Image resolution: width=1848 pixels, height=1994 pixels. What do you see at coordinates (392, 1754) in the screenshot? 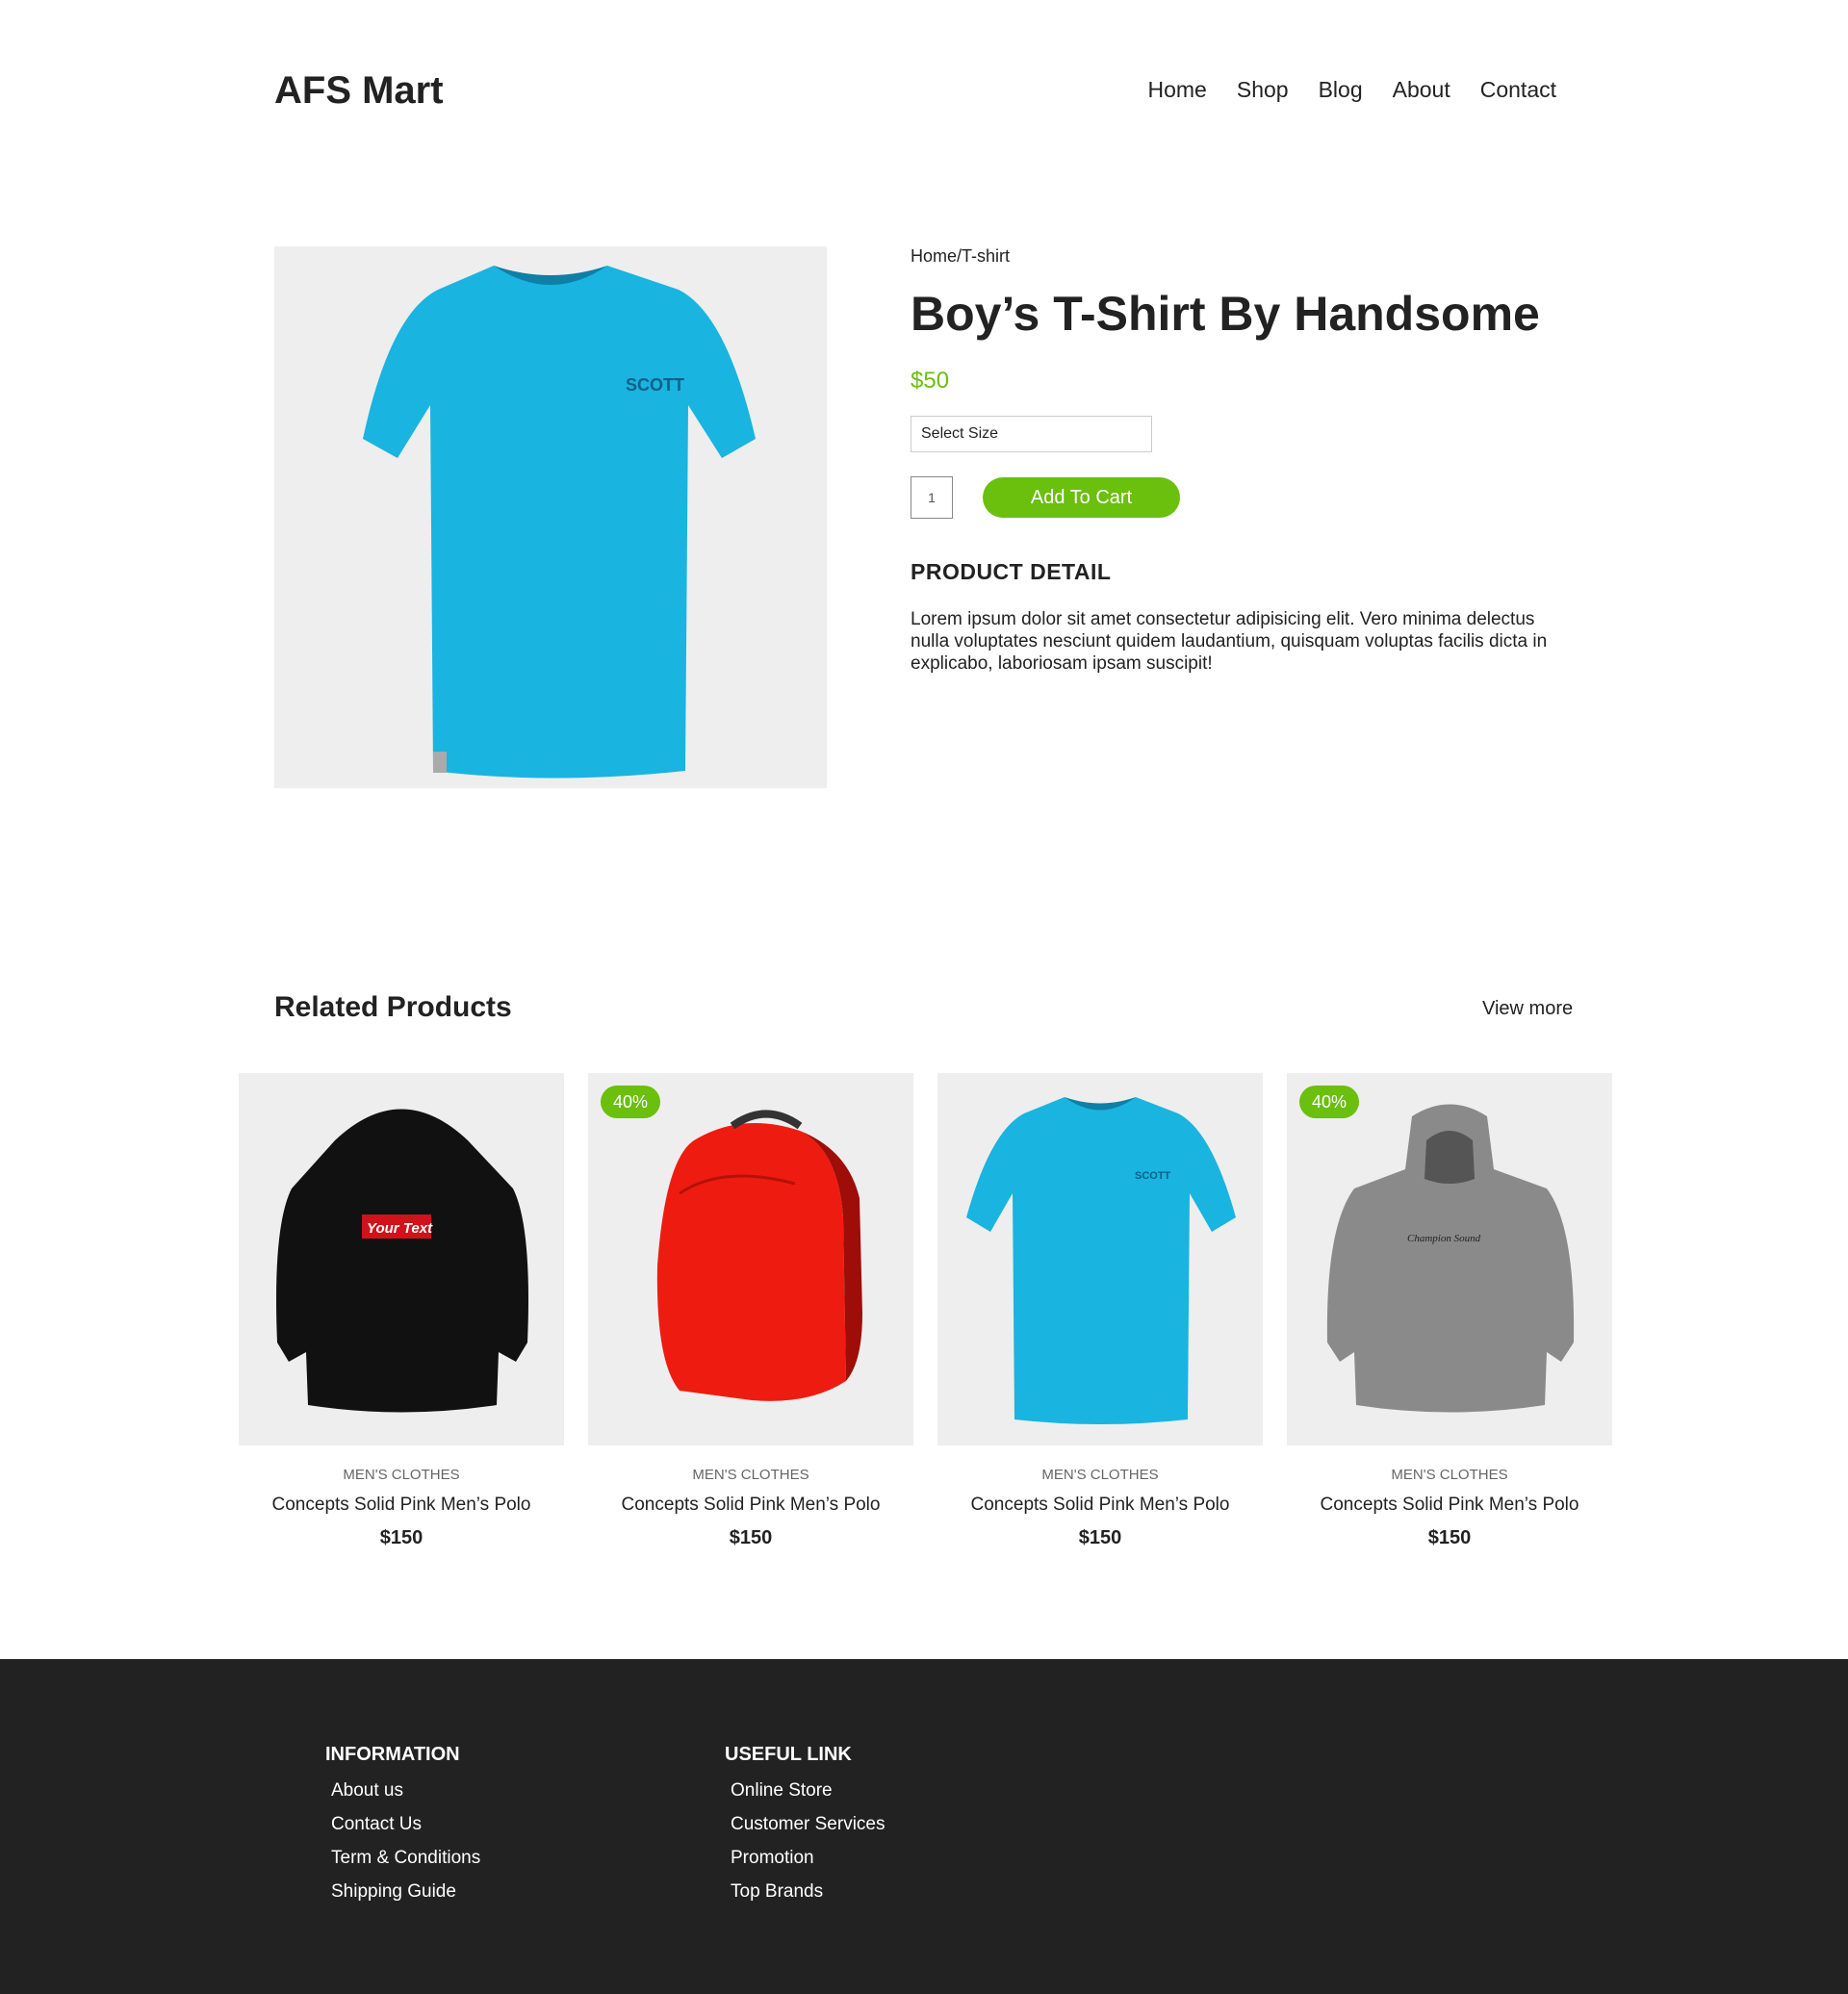
I see `footer-information-heading: INFORMATION` at bounding box center [392, 1754].